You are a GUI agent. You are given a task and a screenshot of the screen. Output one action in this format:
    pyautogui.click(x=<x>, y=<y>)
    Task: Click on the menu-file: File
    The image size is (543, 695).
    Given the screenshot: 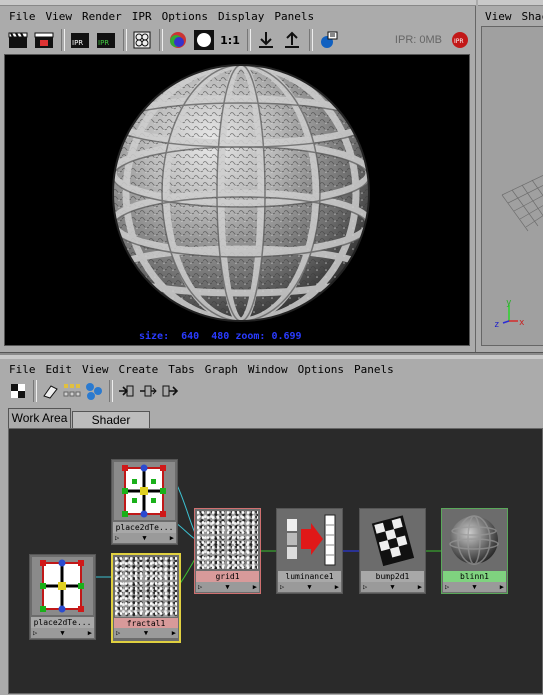 What is the action you would take?
    pyautogui.click(x=22, y=16)
    